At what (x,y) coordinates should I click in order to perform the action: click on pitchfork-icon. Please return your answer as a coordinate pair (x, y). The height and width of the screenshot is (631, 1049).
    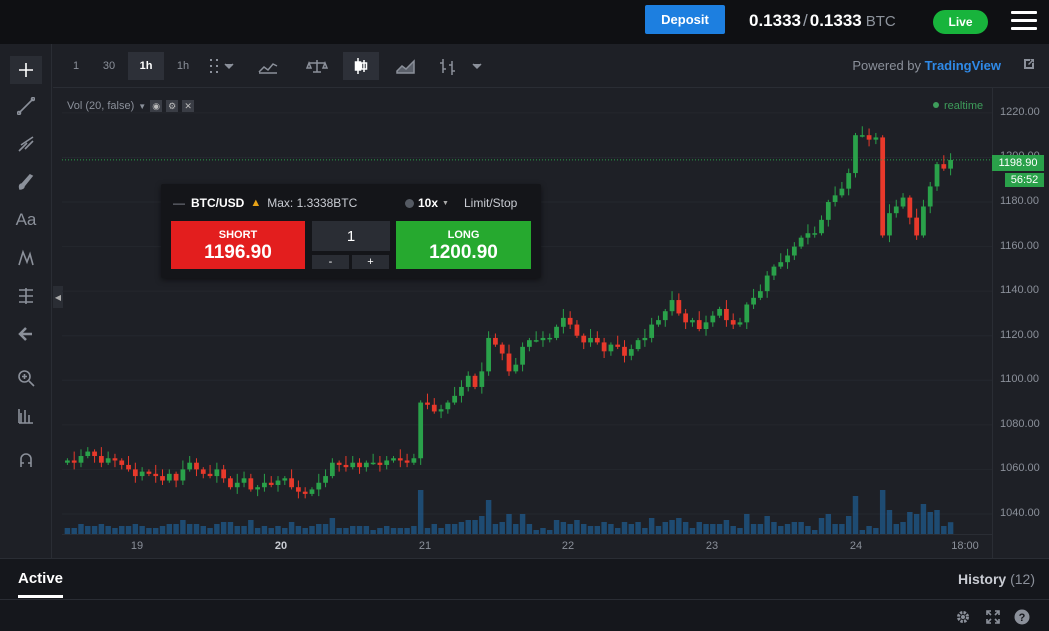
    Looking at the image, I should click on (26, 144).